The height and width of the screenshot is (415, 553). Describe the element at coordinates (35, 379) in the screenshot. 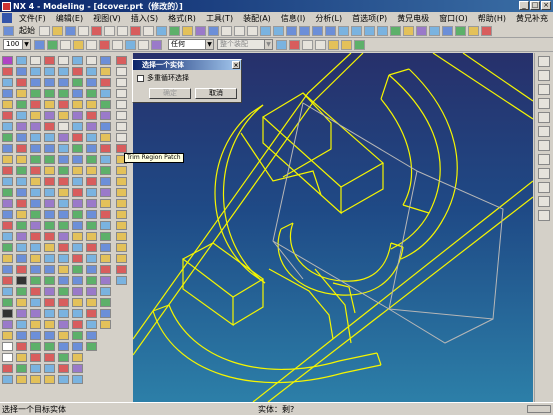

I see `extract-face-icon` at that location.